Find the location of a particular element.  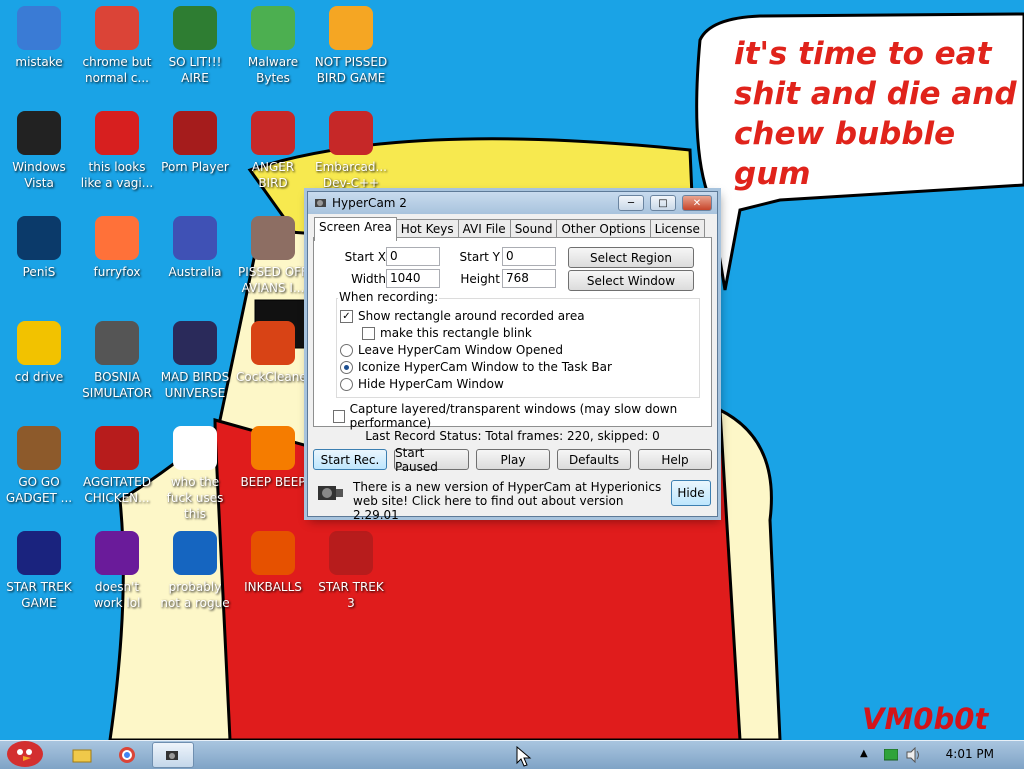

desktop-icon: probably not a rogue is located at coordinates (195, 575).